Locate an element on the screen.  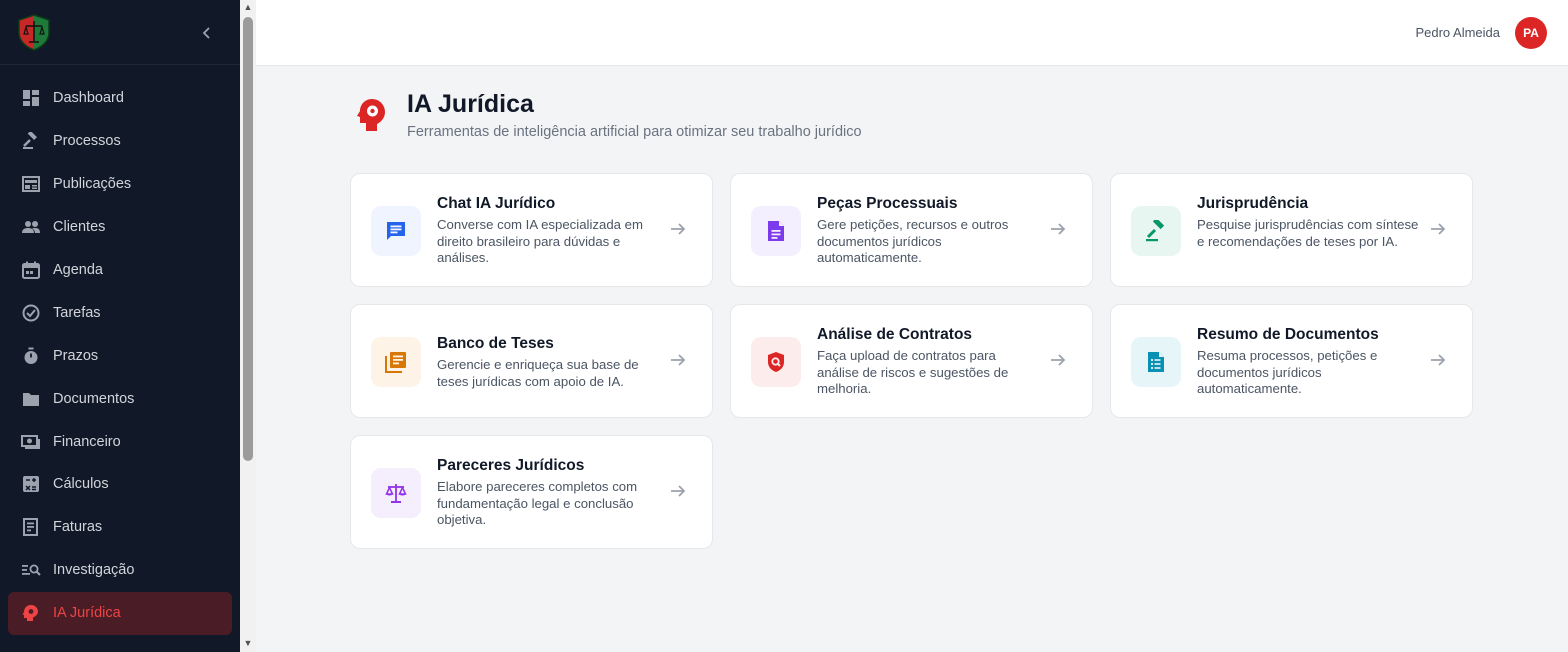
sidebar-item-calculos: Cálculos is located at coordinates (120, 484).